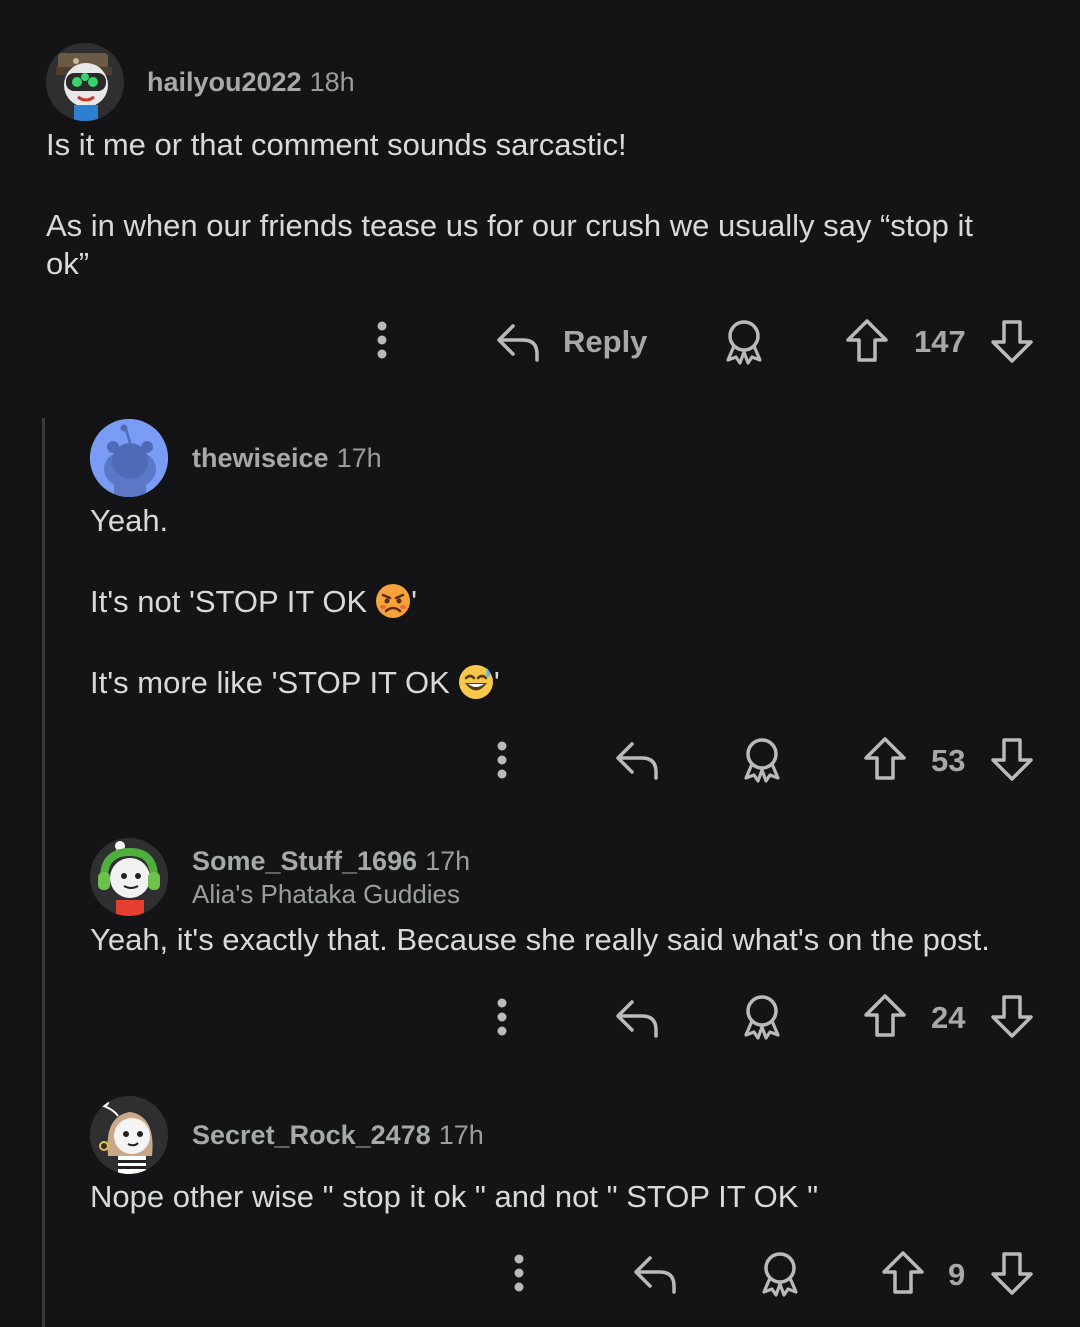  What do you see at coordinates (475, 682) in the screenshot?
I see `sweat-smile-emoji` at bounding box center [475, 682].